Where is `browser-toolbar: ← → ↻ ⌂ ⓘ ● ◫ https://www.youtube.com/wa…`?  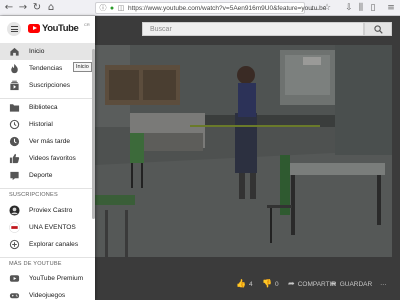
browser-toolbar: ← → ↻ ⌂ ⓘ ● ◫ https://www.youtube.com/wa… is located at coordinates (200, 8).